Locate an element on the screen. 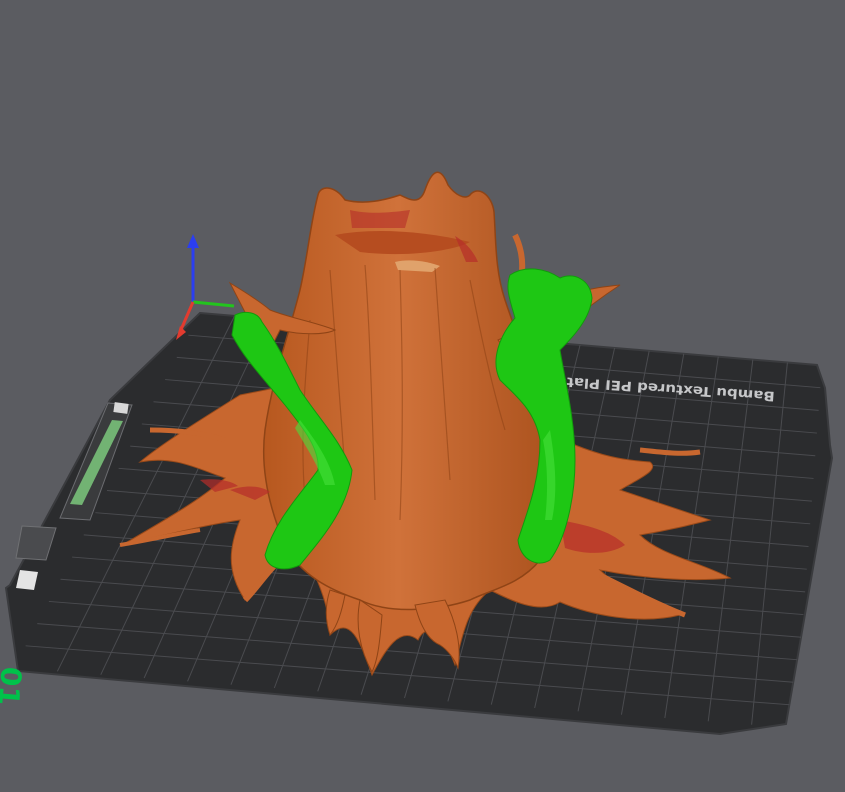  z-axis-arrow-icon is located at coordinates (193, 241).